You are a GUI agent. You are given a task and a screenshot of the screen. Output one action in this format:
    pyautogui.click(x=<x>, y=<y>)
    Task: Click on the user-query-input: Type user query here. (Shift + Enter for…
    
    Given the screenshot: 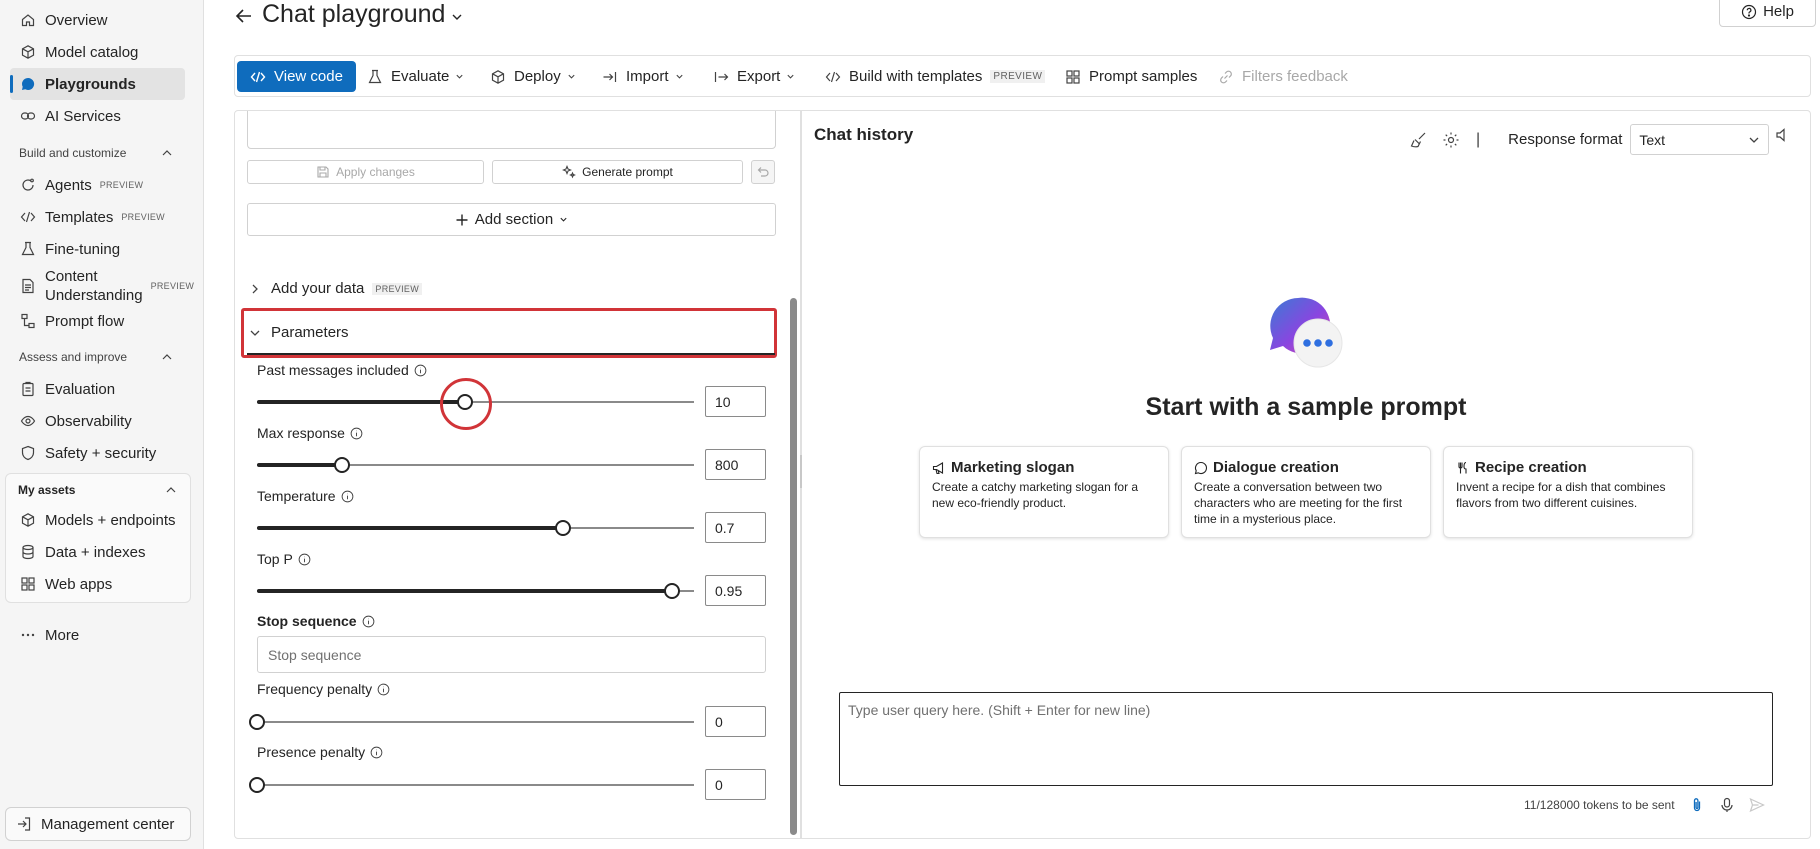 What is the action you would take?
    pyautogui.click(x=1306, y=739)
    